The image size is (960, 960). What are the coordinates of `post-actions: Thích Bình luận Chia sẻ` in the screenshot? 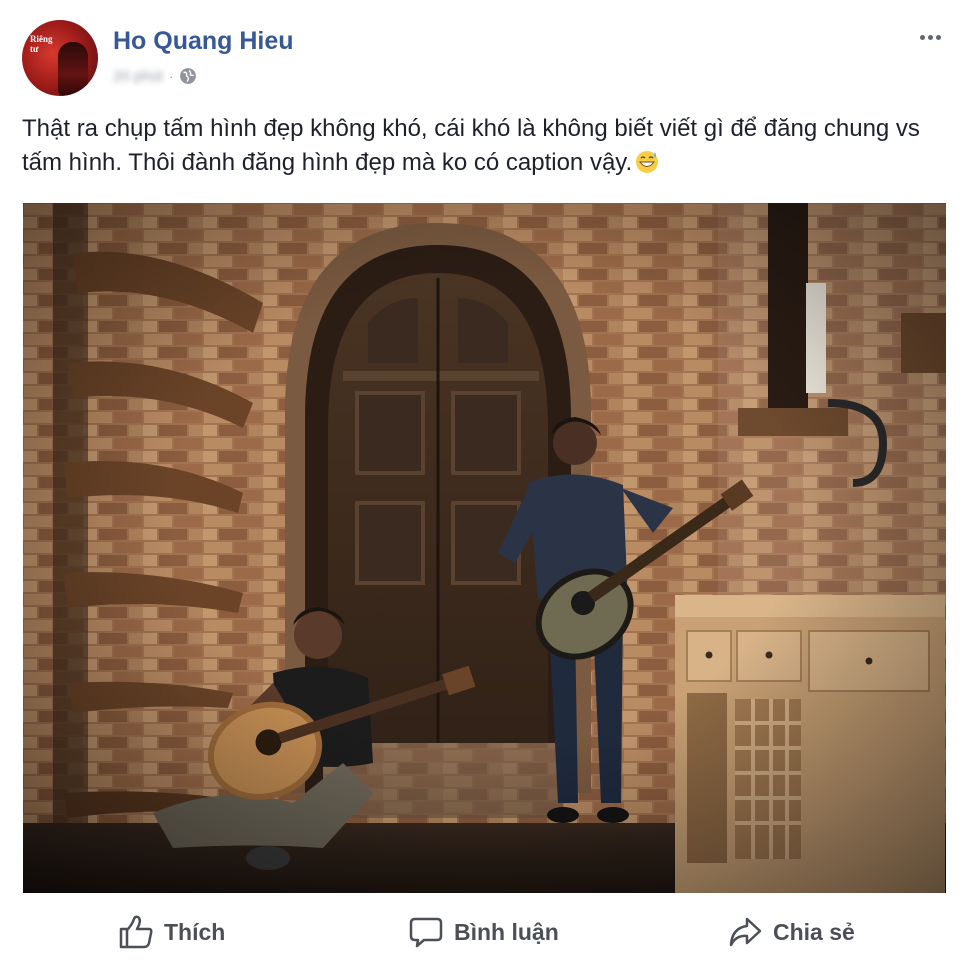 It's located at (480, 932).